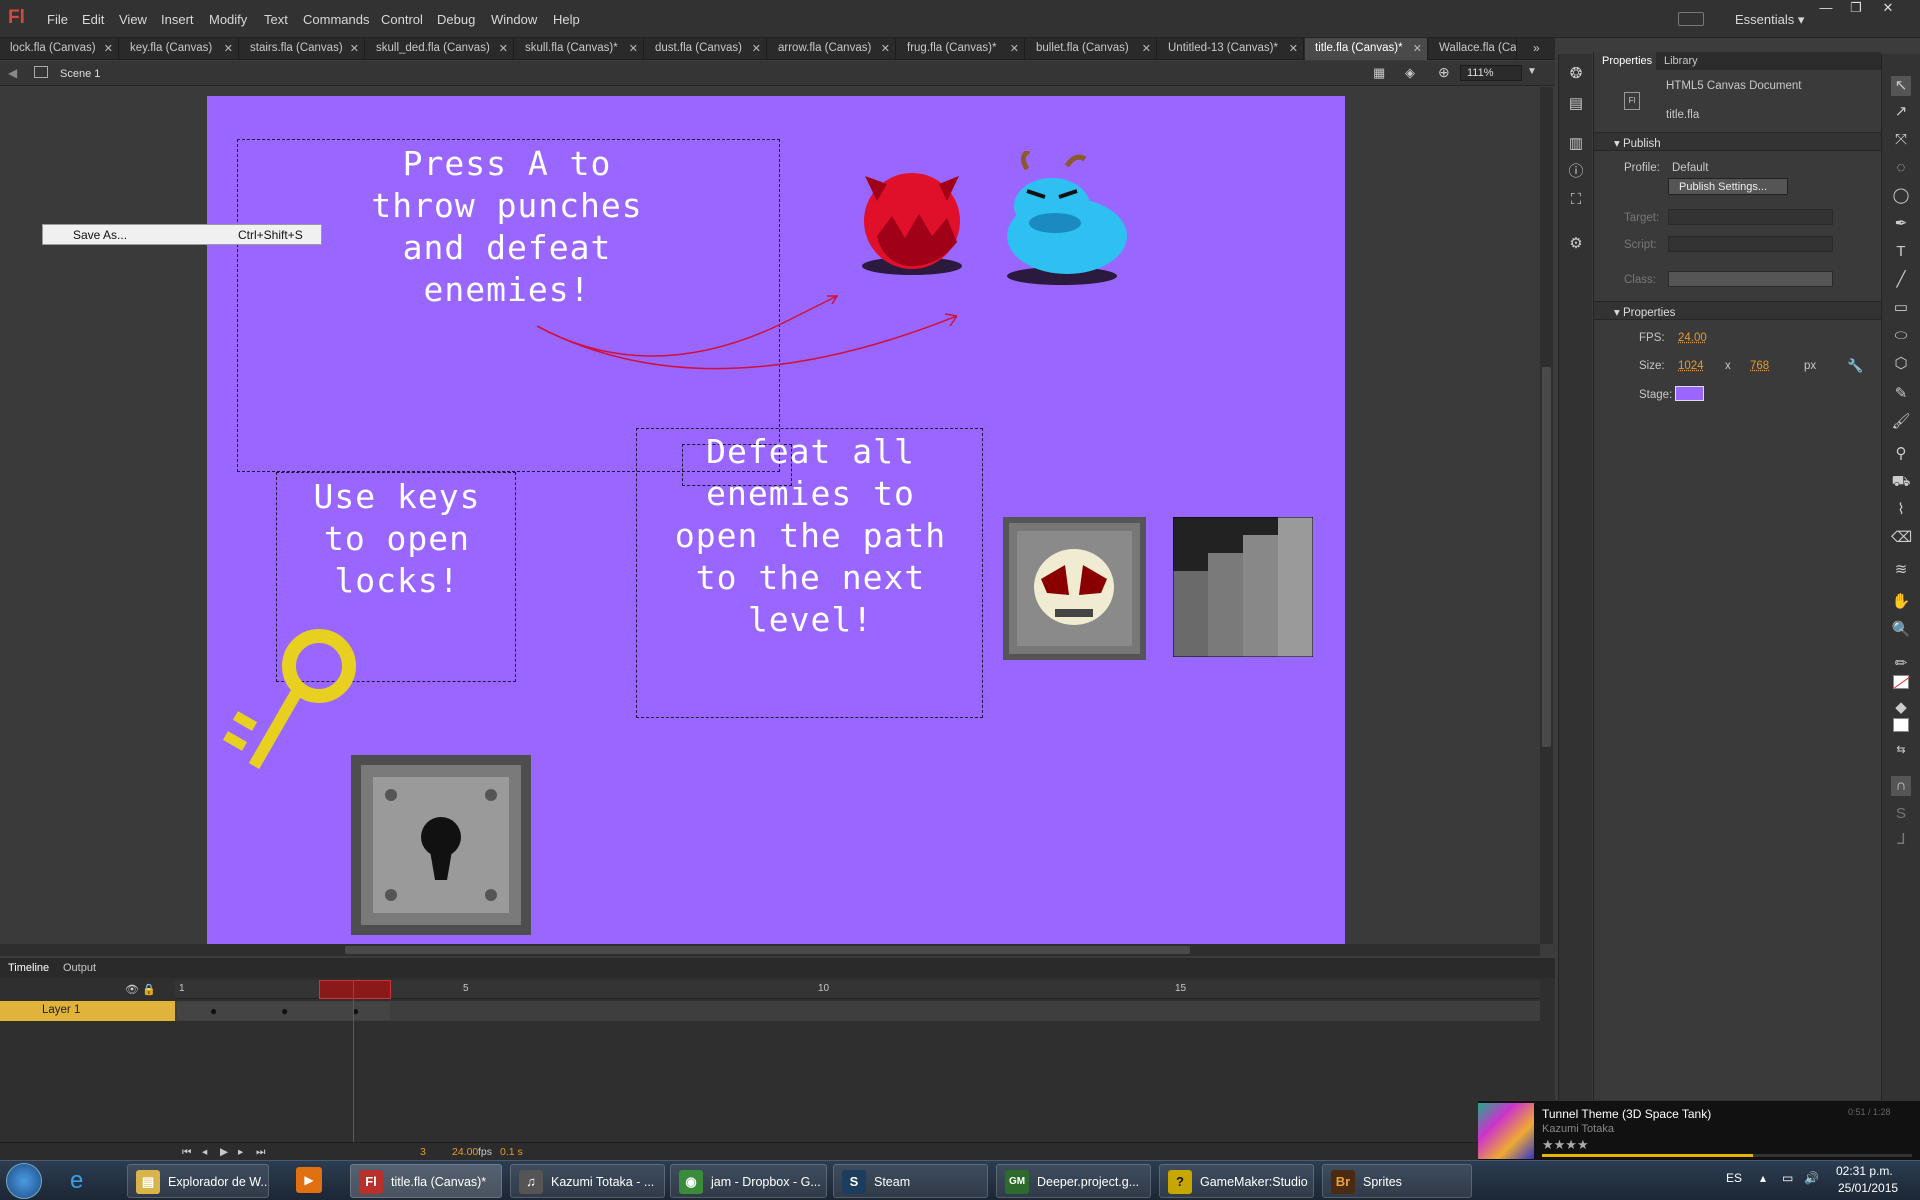 The height and width of the screenshot is (1200, 1920). I want to click on tab-overflow-icon: », so click(1536, 48).